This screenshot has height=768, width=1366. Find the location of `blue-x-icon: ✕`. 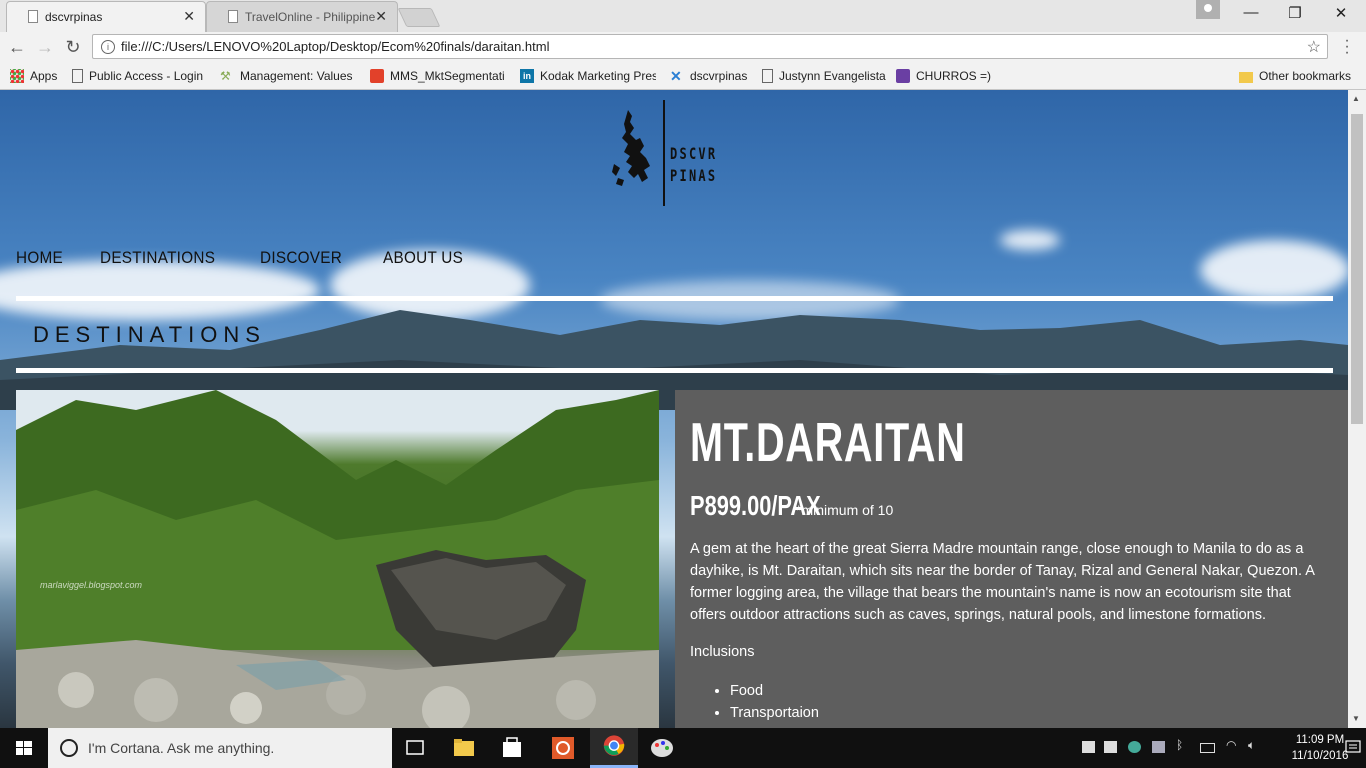

blue-x-icon: ✕ is located at coordinates (676, 76).